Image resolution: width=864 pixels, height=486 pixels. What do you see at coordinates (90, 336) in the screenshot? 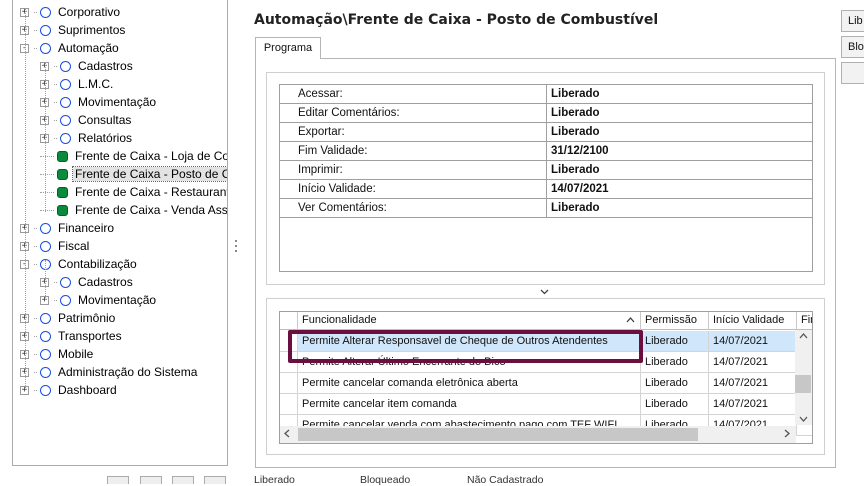
I see `tree-item-label: Transportes` at bounding box center [90, 336].